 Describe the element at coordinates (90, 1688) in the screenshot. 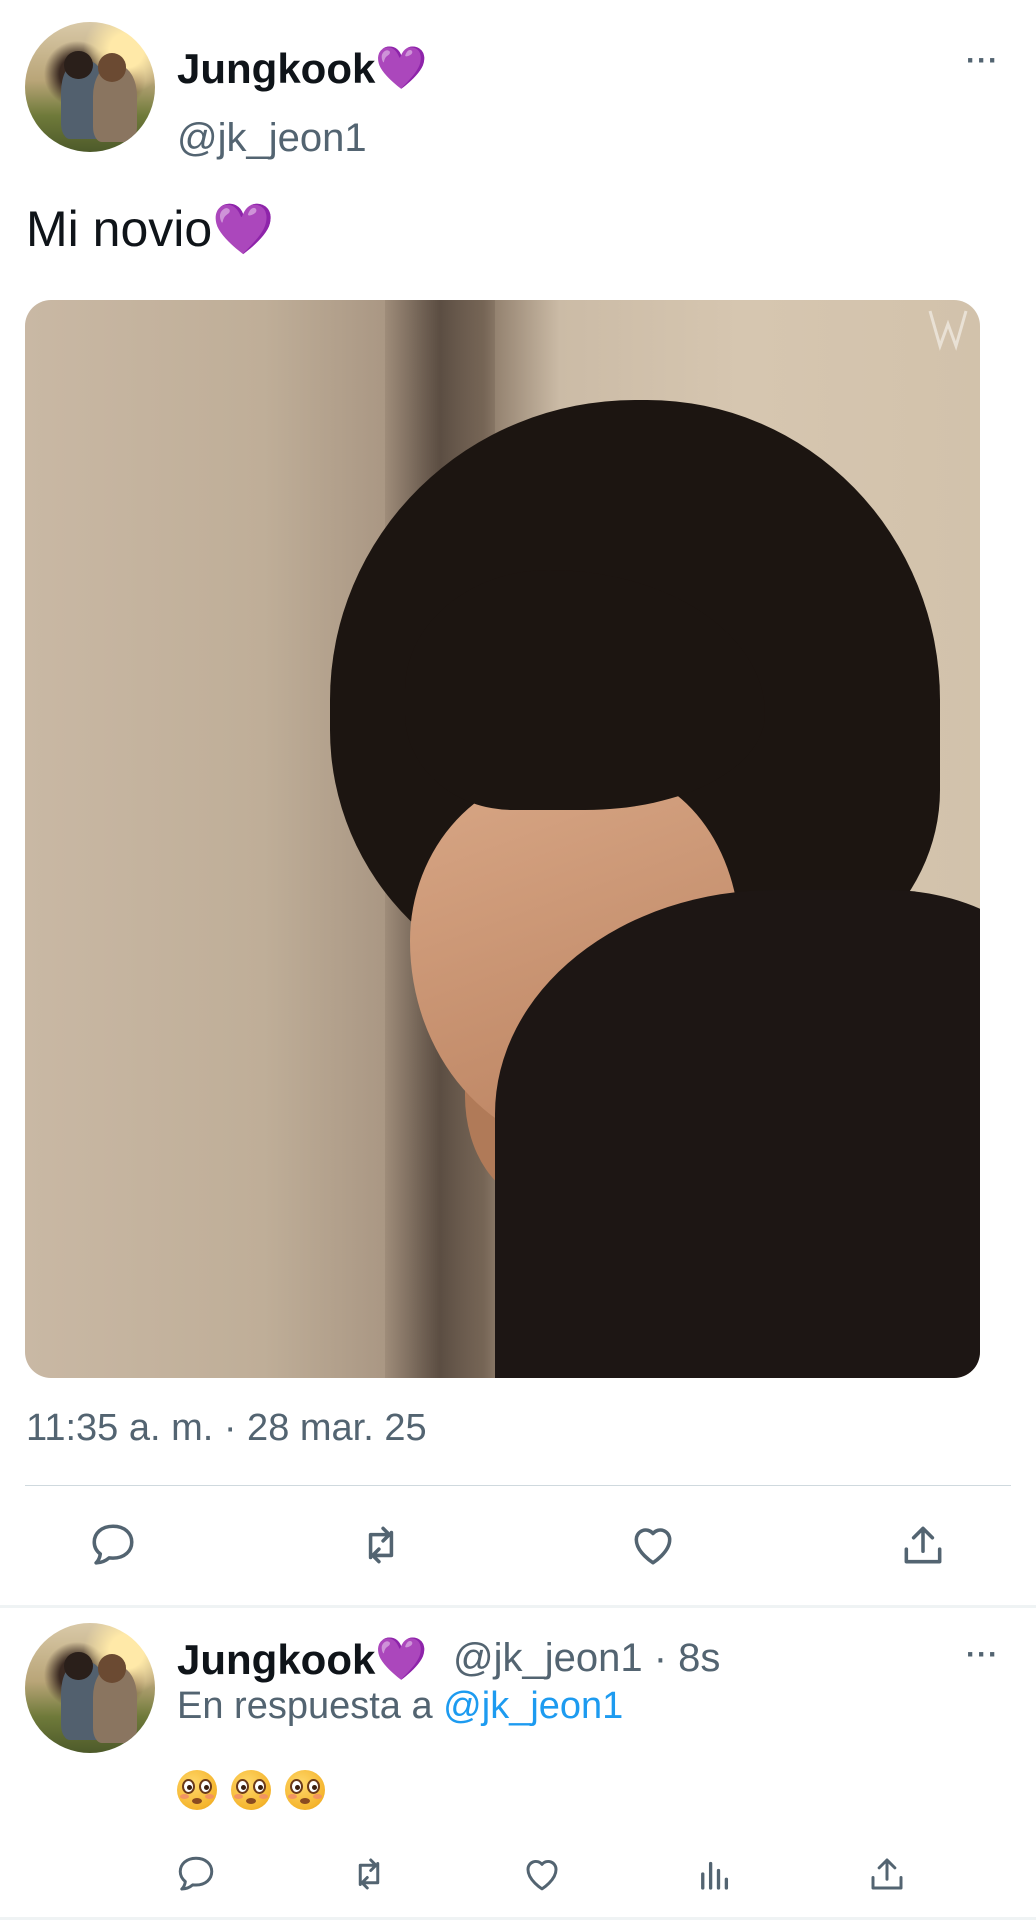

I see `reply-author-avatar` at that location.